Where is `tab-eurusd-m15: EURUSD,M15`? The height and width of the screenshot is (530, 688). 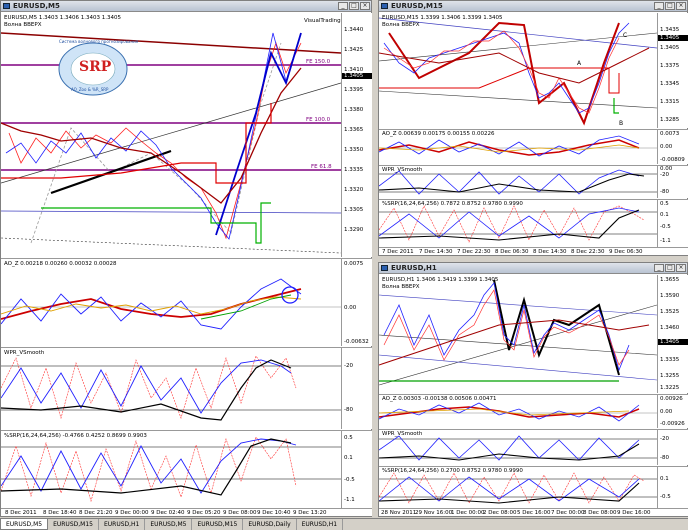 tab-eurusd-m15: EURUSD,M15 is located at coordinates (73, 524).